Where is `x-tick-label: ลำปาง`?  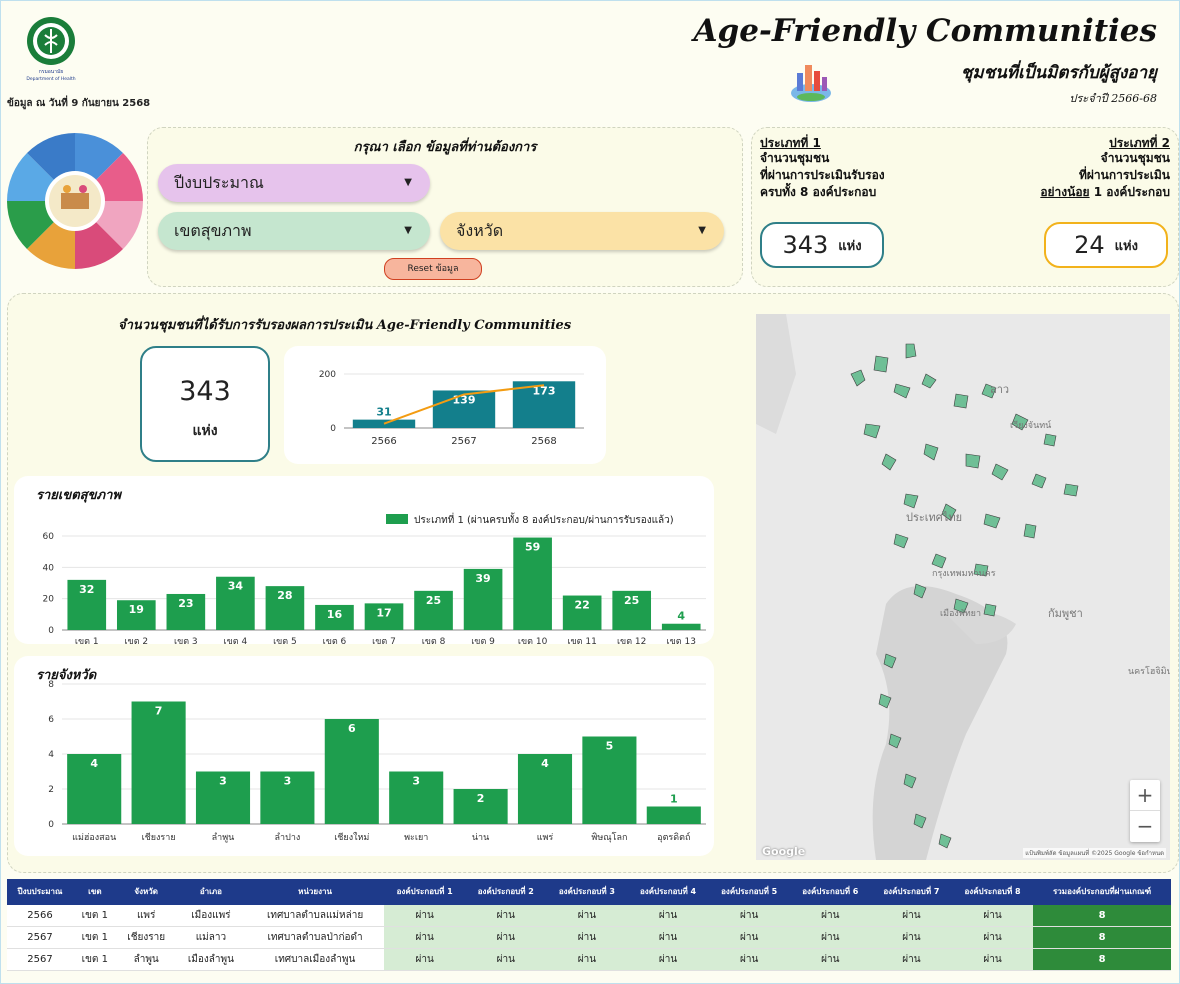 x-tick-label: ลำปาง is located at coordinates (288, 837).